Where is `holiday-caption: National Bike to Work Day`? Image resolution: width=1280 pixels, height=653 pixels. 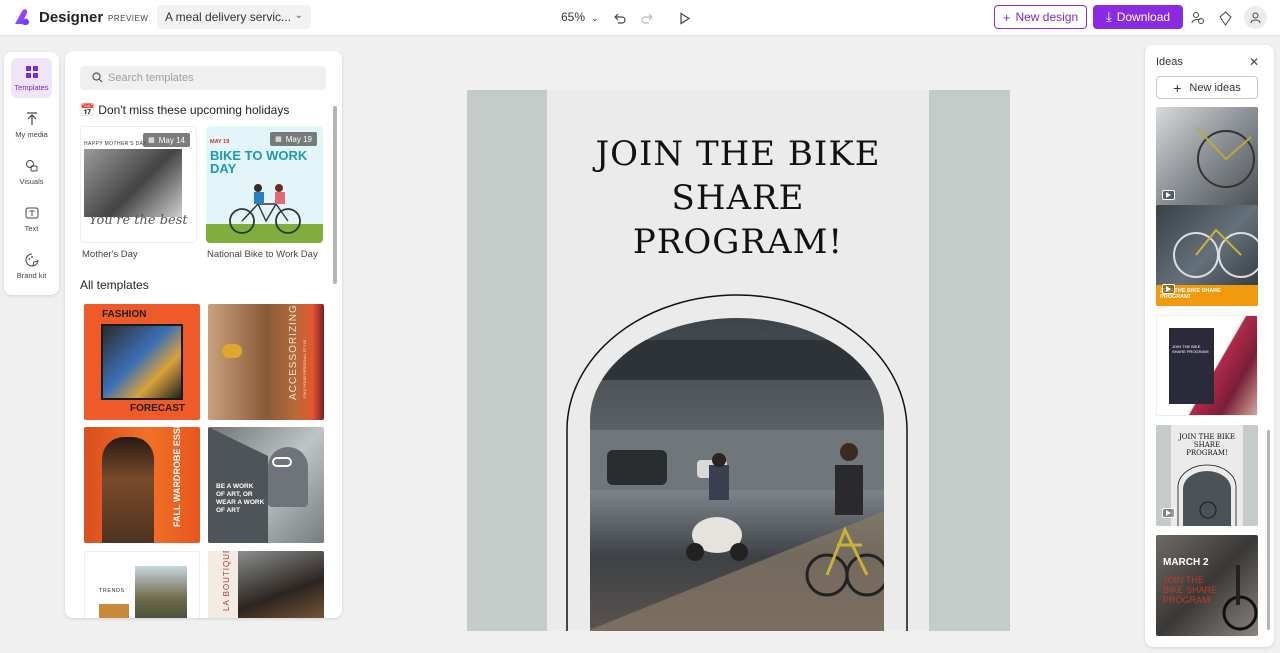
holiday-caption: National Bike to Work Day is located at coordinates (262, 254).